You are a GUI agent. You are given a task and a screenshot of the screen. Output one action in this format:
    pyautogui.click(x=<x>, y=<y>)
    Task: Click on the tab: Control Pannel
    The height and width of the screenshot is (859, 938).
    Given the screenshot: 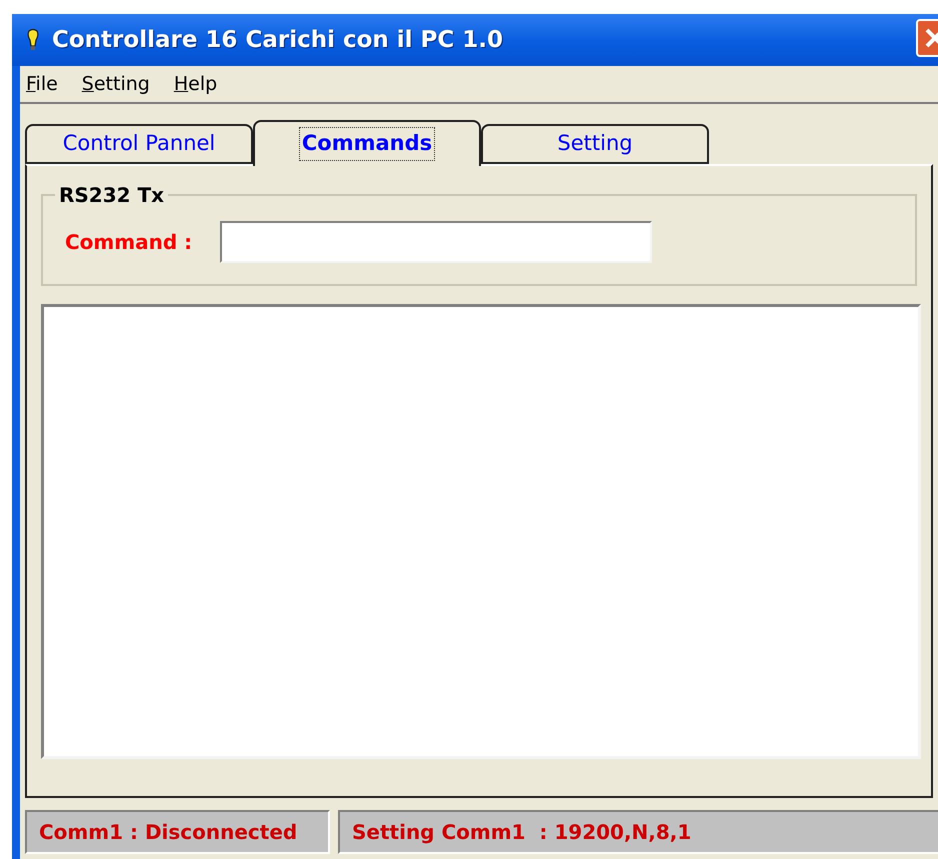 What is the action you would take?
    pyautogui.click(x=139, y=144)
    